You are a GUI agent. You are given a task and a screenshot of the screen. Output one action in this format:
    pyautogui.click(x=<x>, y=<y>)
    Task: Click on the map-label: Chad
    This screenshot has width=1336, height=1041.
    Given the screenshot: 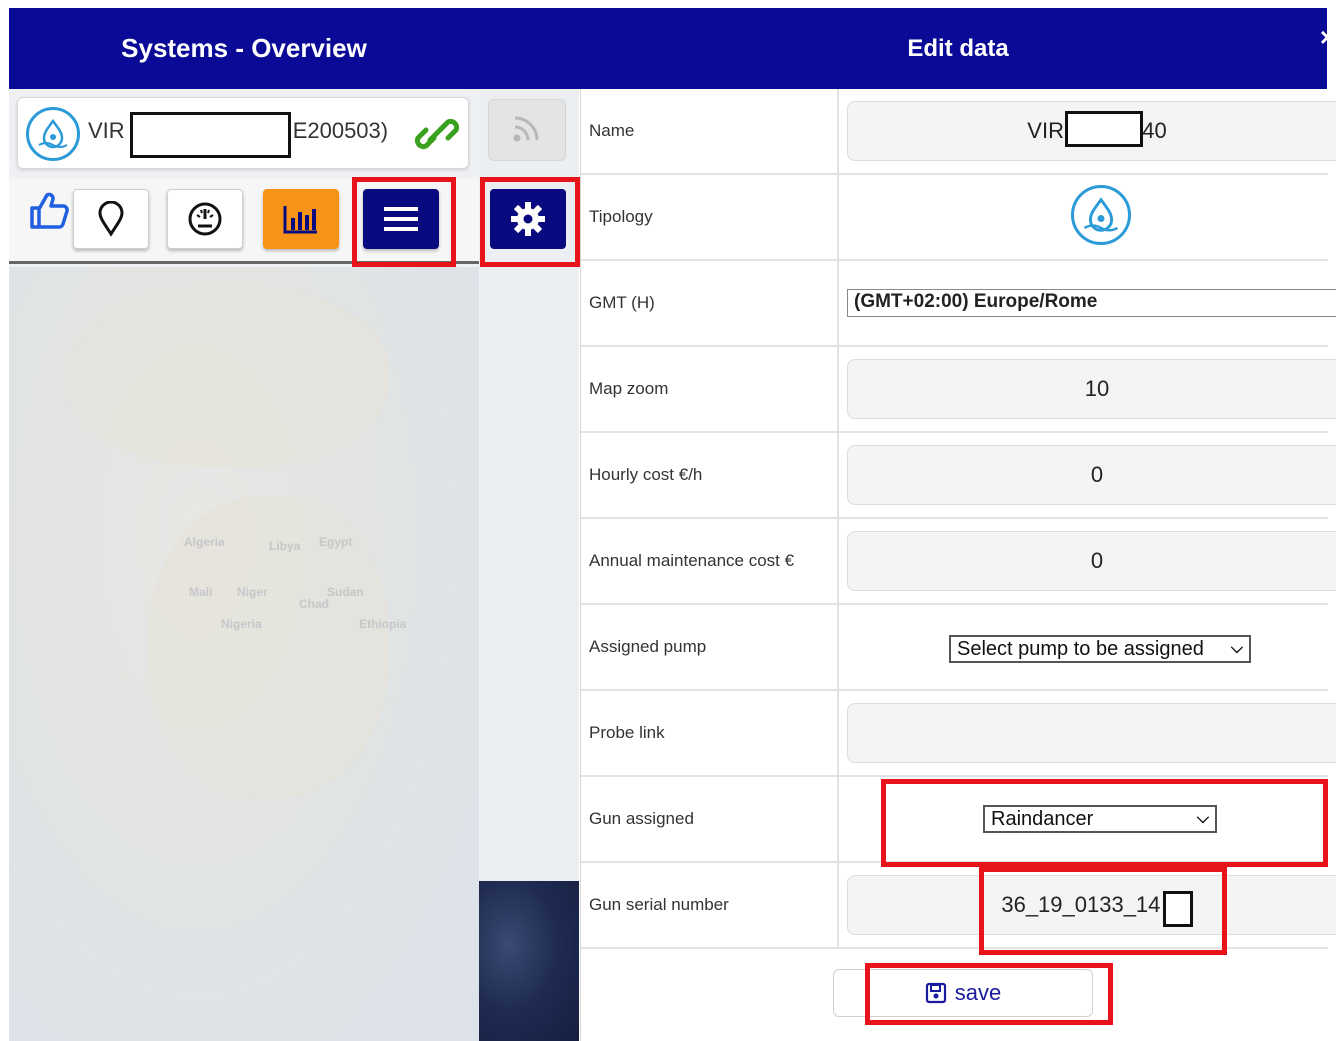 What is the action you would take?
    pyautogui.click(x=314, y=604)
    